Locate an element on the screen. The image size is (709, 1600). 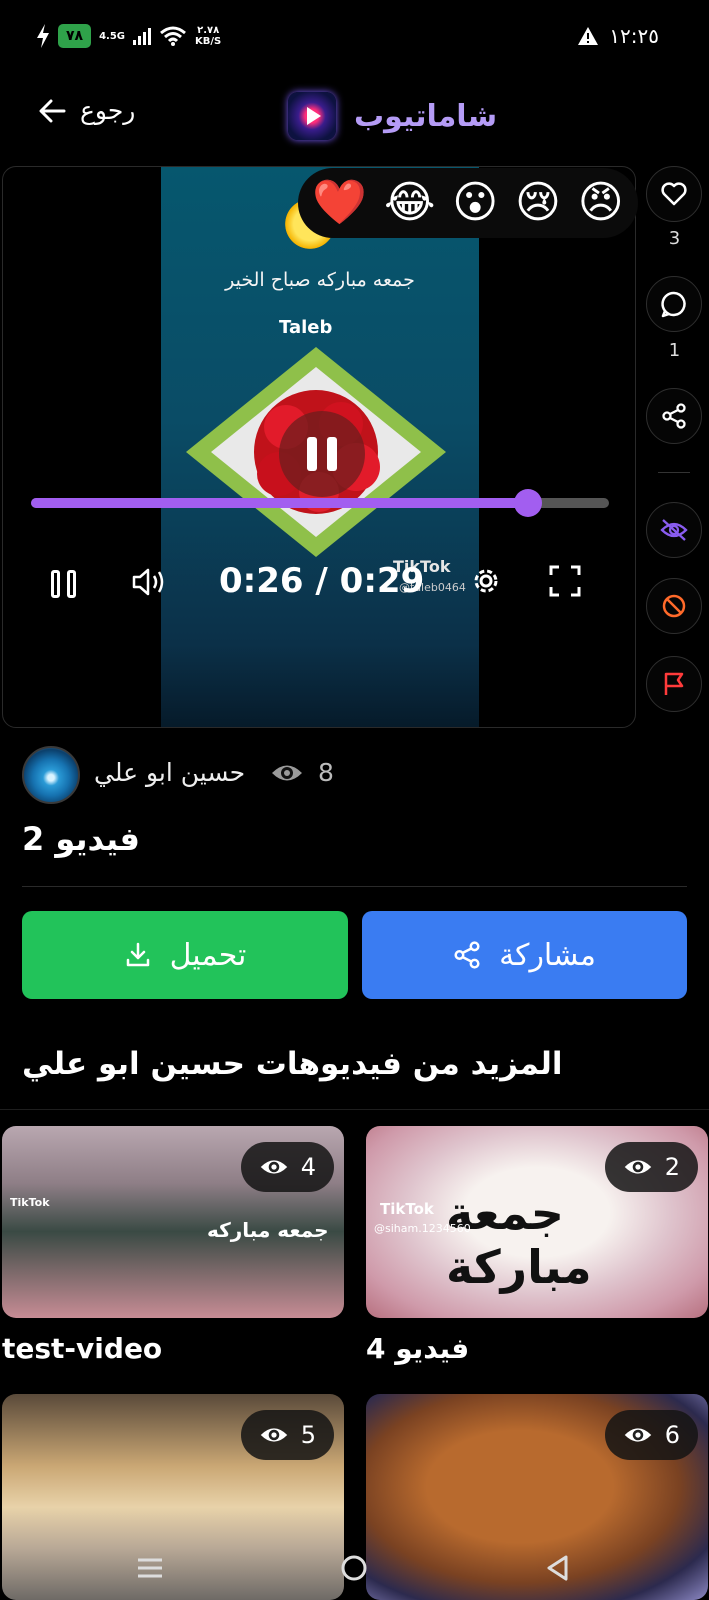
reaction-picker: ❤️ 😂 😮 😢 😠 is located at coordinates (468, 203).